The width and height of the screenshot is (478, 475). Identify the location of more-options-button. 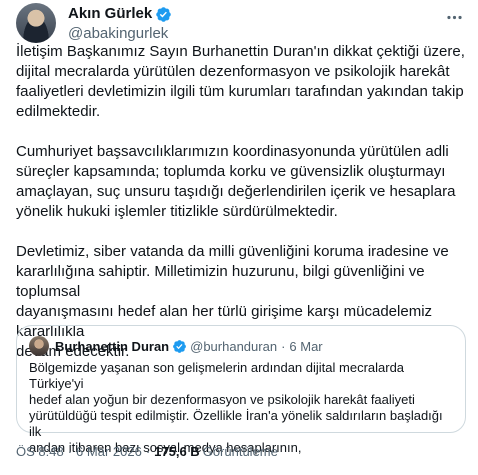
(454, 17).